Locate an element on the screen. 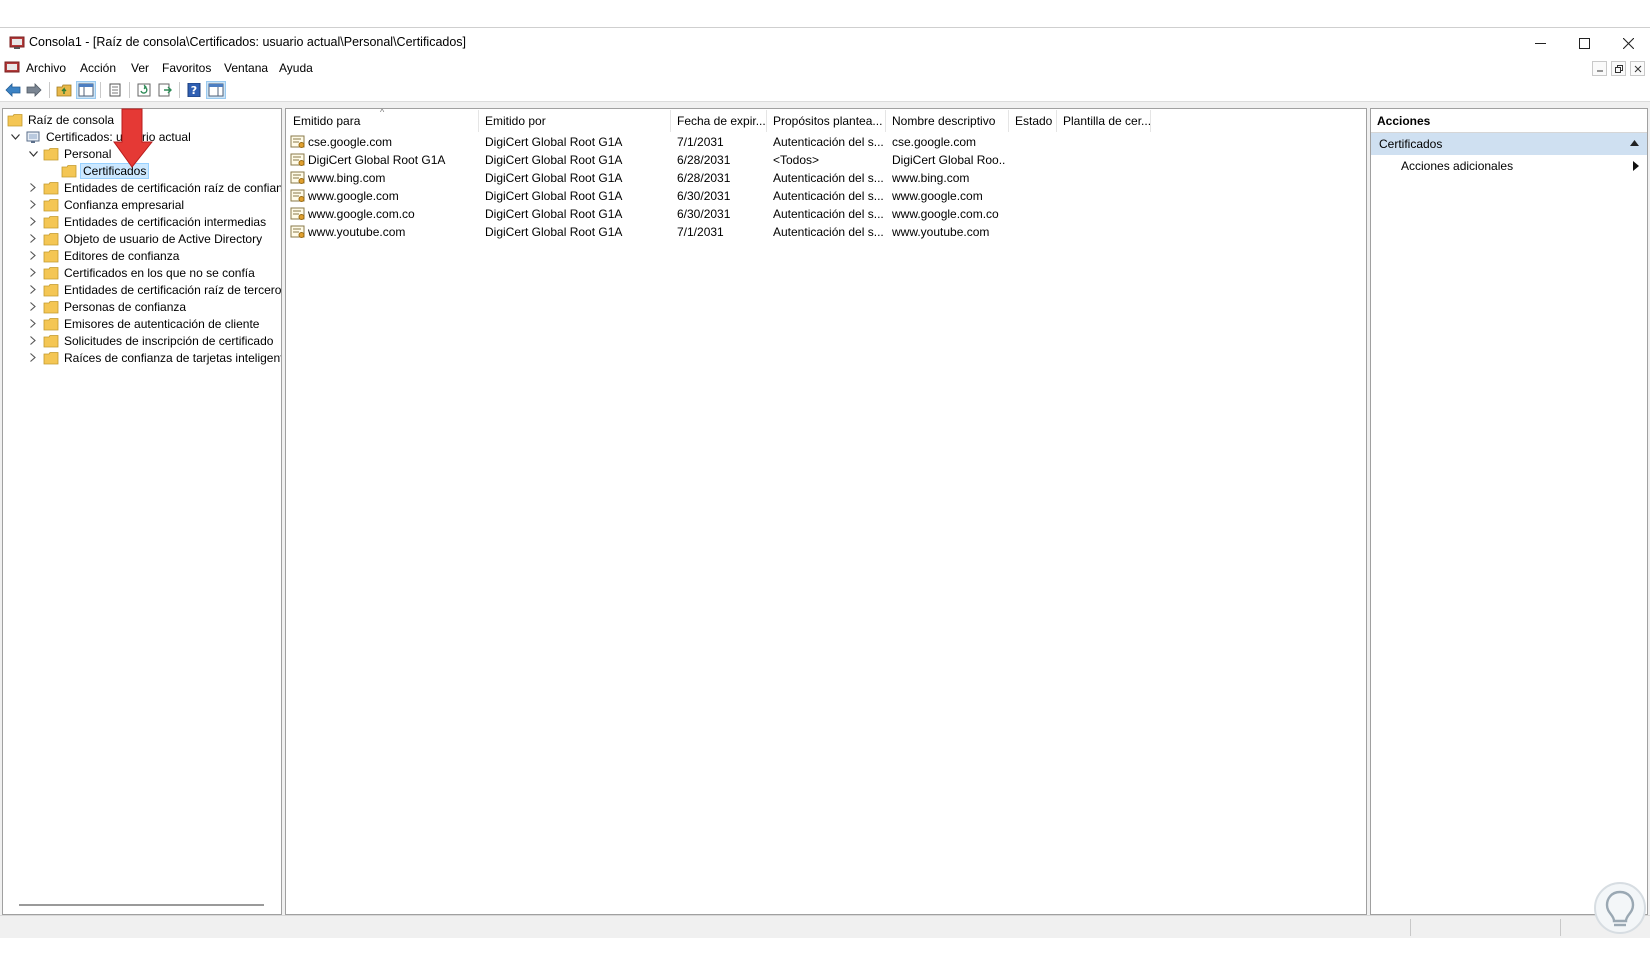  minimize-button is located at coordinates (1540, 43).